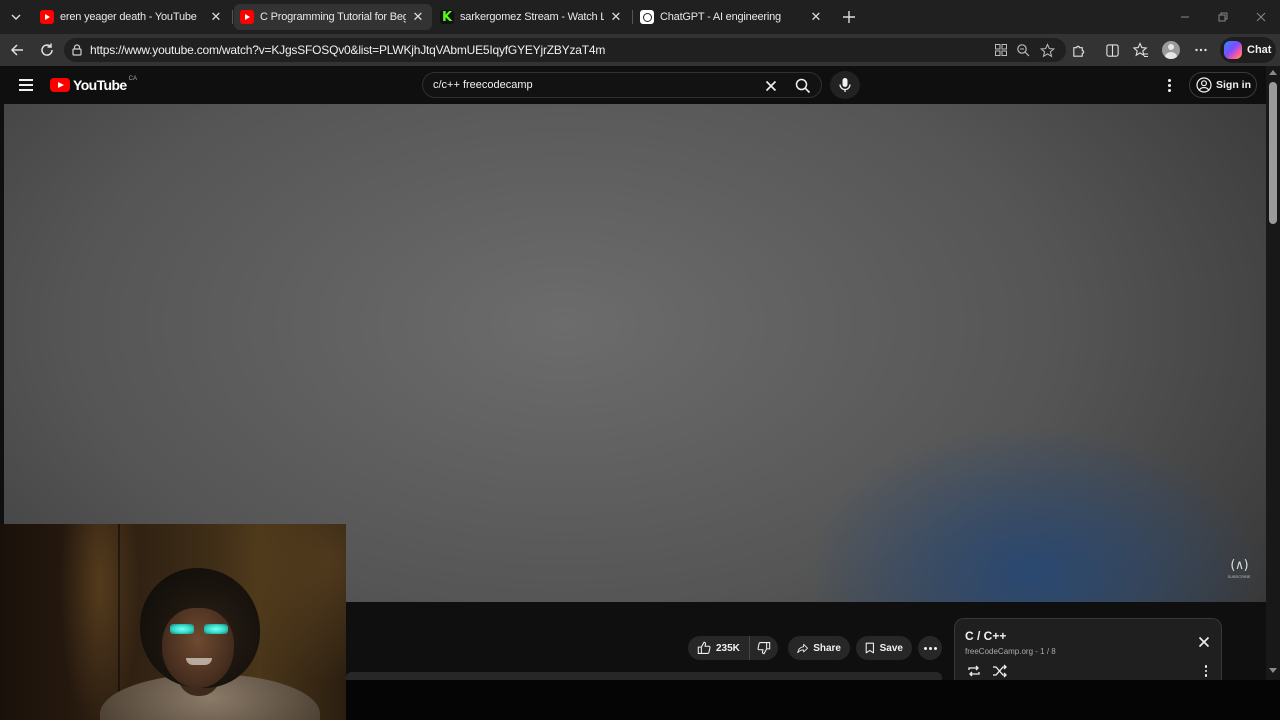 The height and width of the screenshot is (720, 1280). I want to click on browser-tab: ChatGPT - AI engineering ✕, so click(732, 17).